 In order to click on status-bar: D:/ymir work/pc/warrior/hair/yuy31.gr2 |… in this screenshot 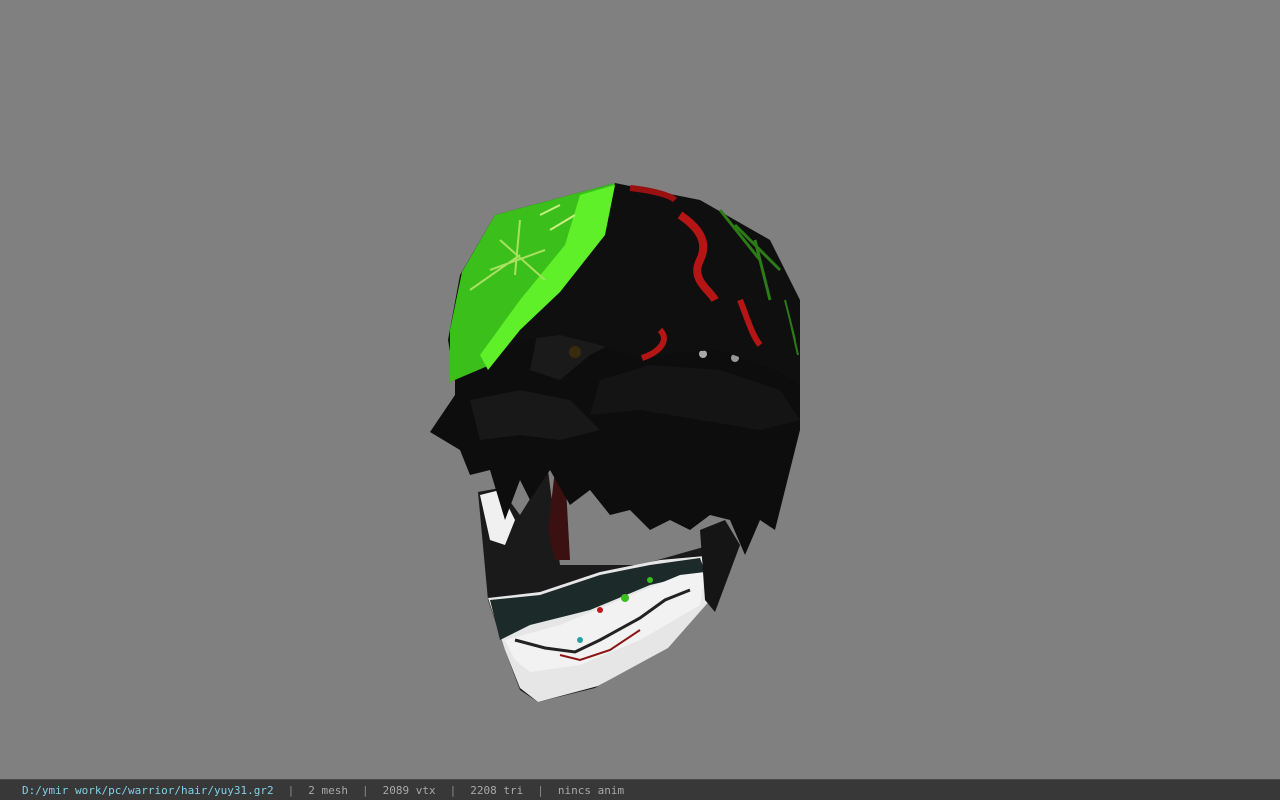, I will do `click(640, 789)`.